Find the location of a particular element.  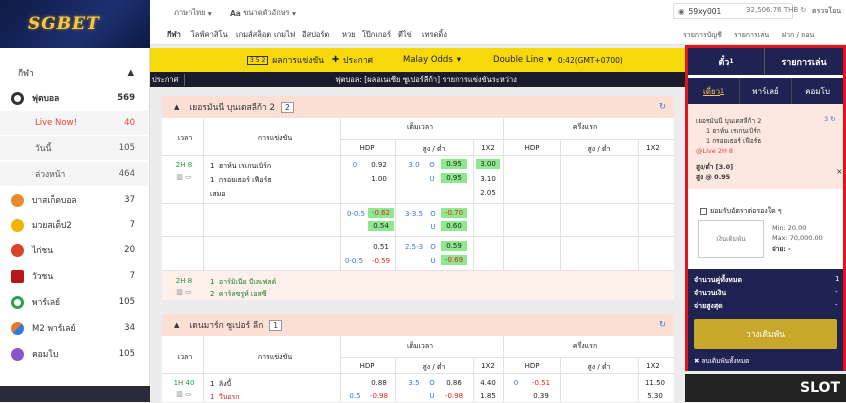

tab-bet-list: รายการเล่น is located at coordinates (804, 61).